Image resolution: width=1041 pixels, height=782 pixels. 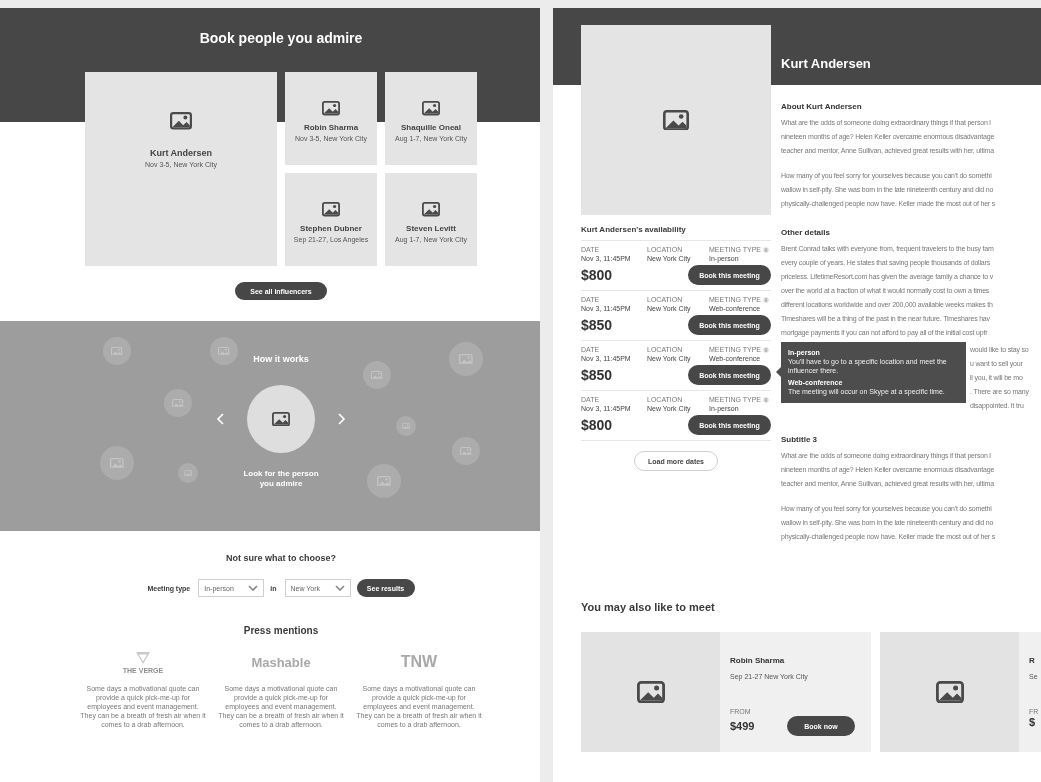 What do you see at coordinates (431, 228) in the screenshot?
I see `influencer-name: Steven Levitt` at bounding box center [431, 228].